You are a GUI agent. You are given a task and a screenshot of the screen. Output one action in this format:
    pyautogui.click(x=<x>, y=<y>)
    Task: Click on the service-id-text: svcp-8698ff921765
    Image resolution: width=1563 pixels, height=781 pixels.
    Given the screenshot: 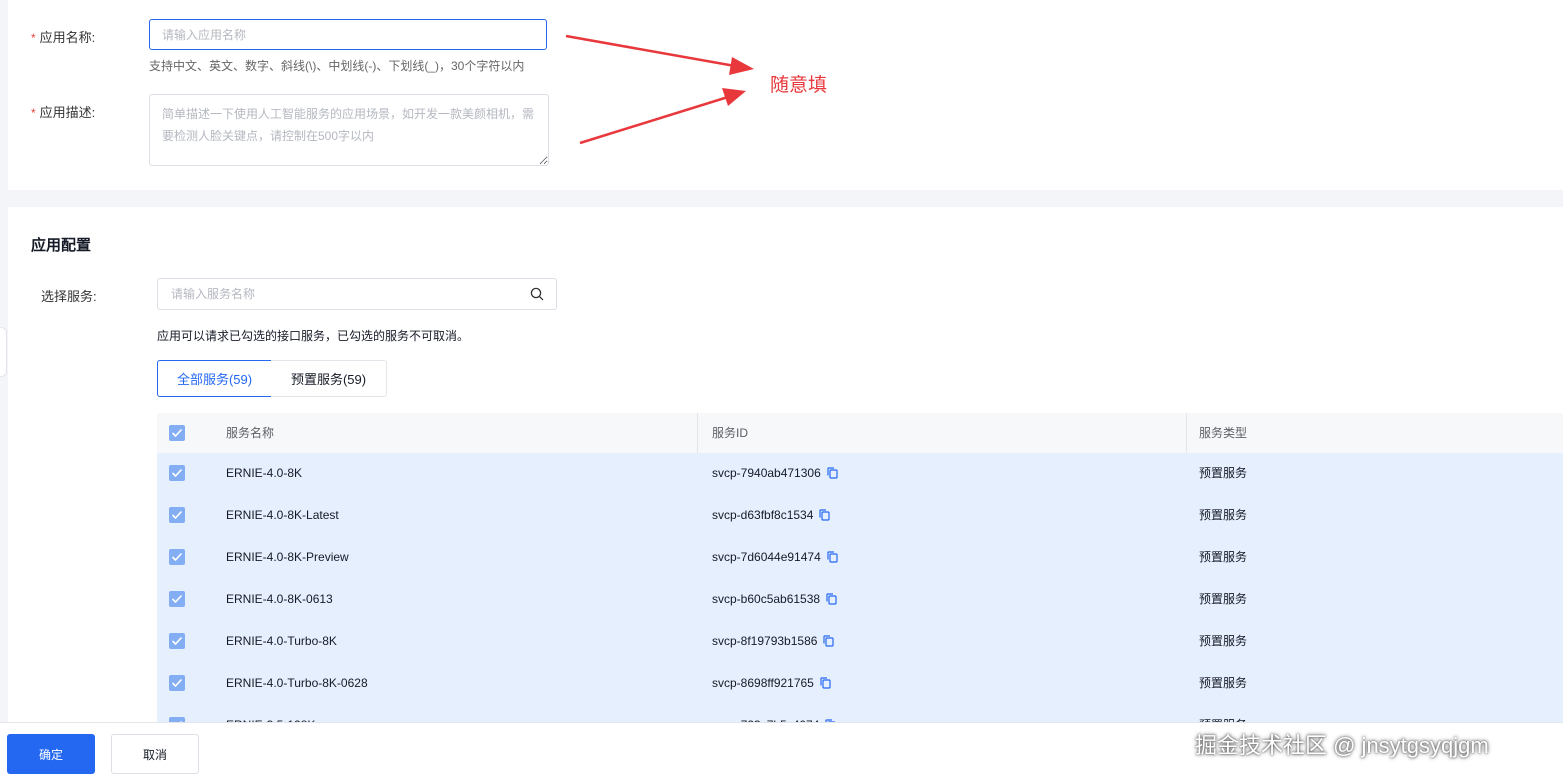 What is the action you would take?
    pyautogui.click(x=763, y=683)
    